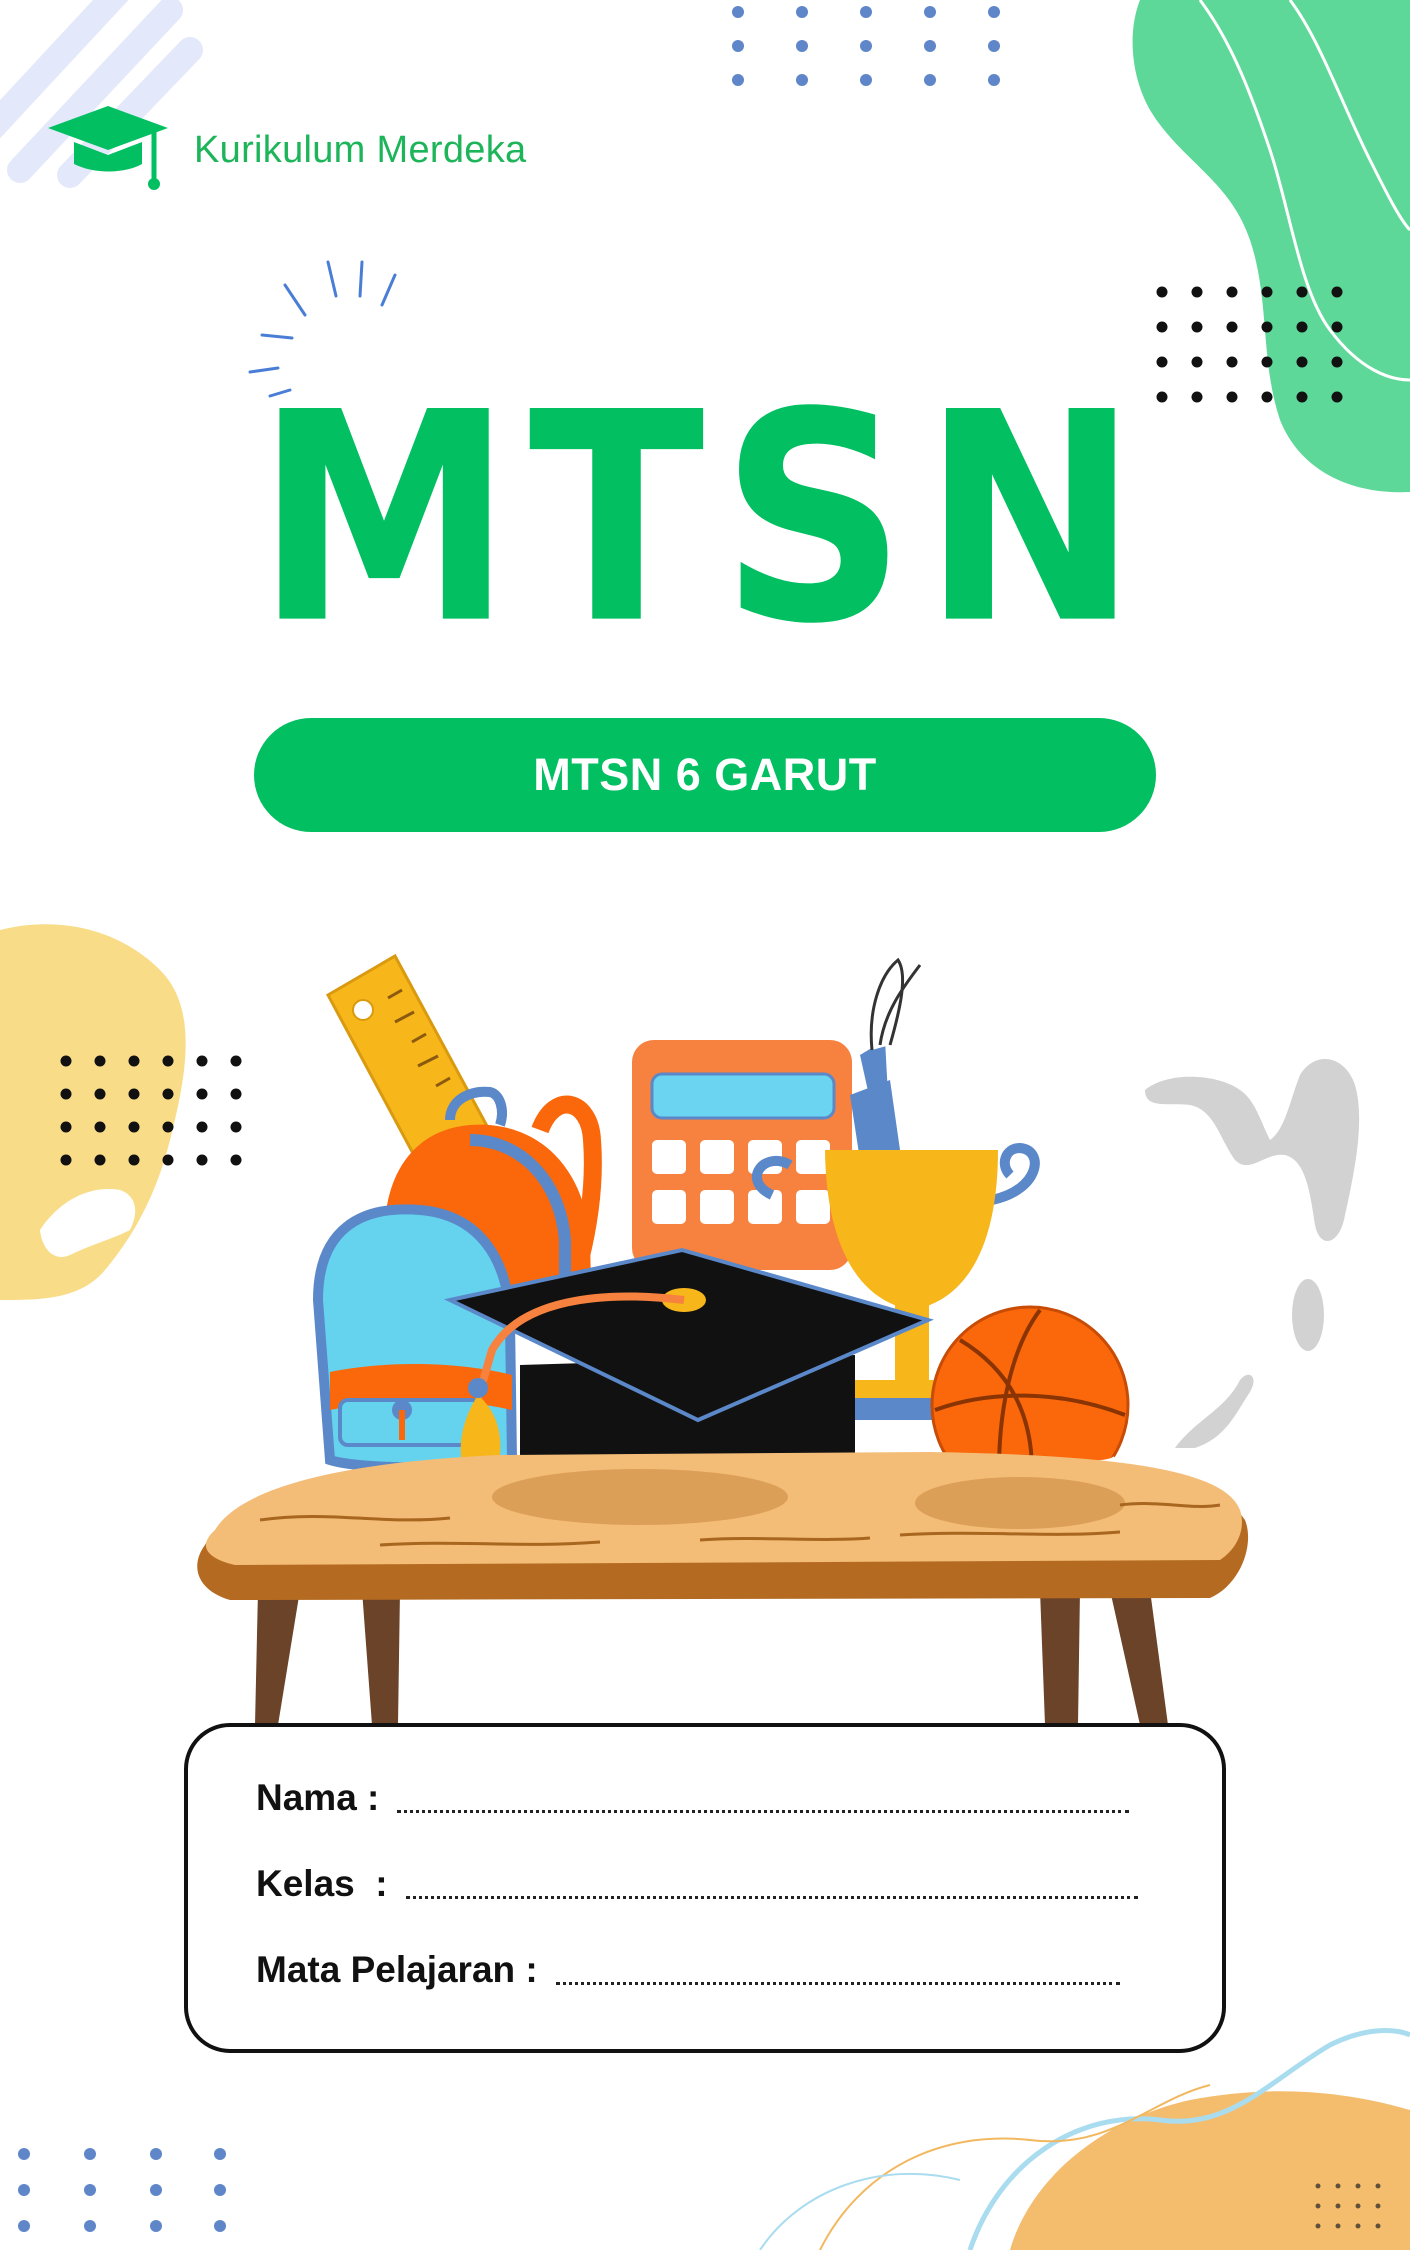 This screenshot has height=2250, width=1410. I want to click on identity-form: Nama : Kelas : Mata Pelajaran :, so click(705, 1888).